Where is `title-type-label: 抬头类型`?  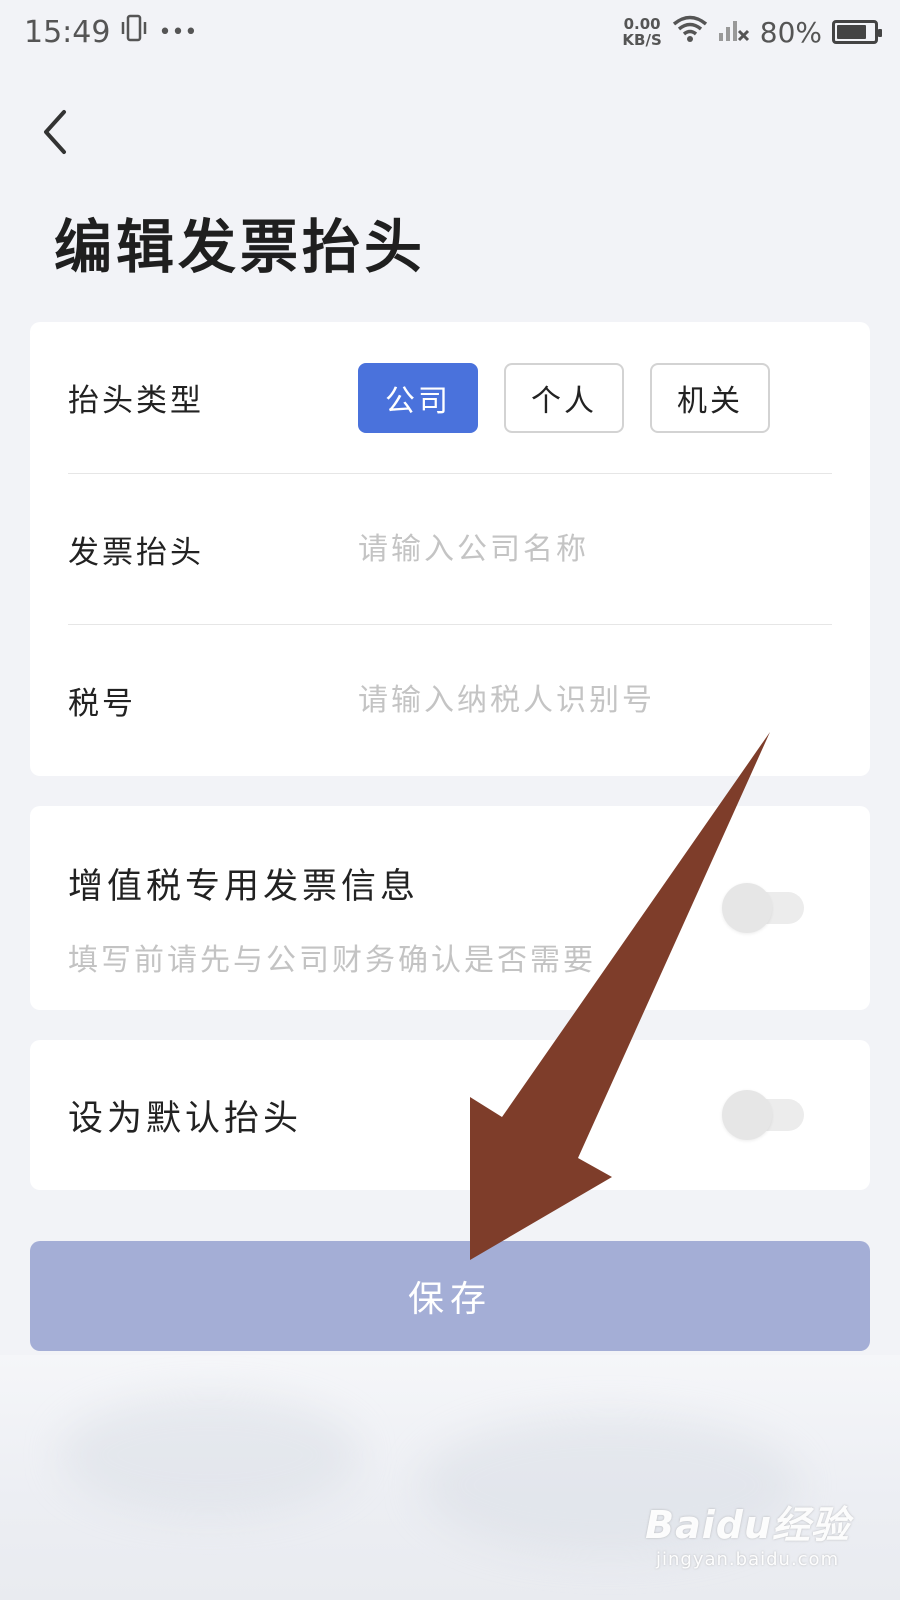 title-type-label: 抬头类型 is located at coordinates (136, 401).